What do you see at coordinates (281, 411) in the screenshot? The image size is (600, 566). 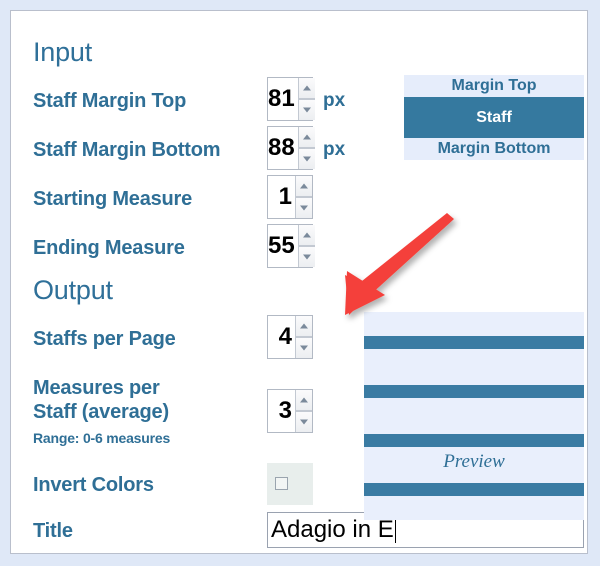 I see `measures-per-staff-value: 3` at bounding box center [281, 411].